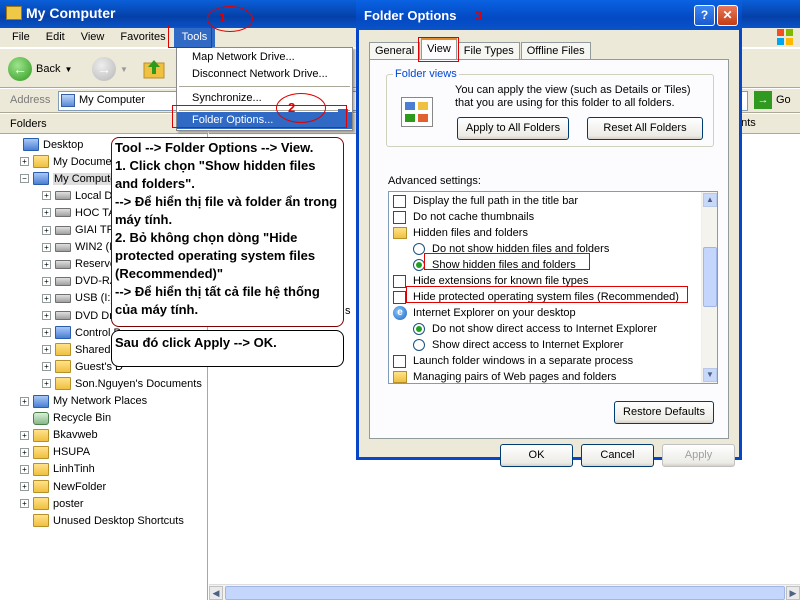 This screenshot has height=600, width=800. What do you see at coordinates (216, 593) in the screenshot?
I see `scroll-left-icon: ◀` at bounding box center [216, 593].